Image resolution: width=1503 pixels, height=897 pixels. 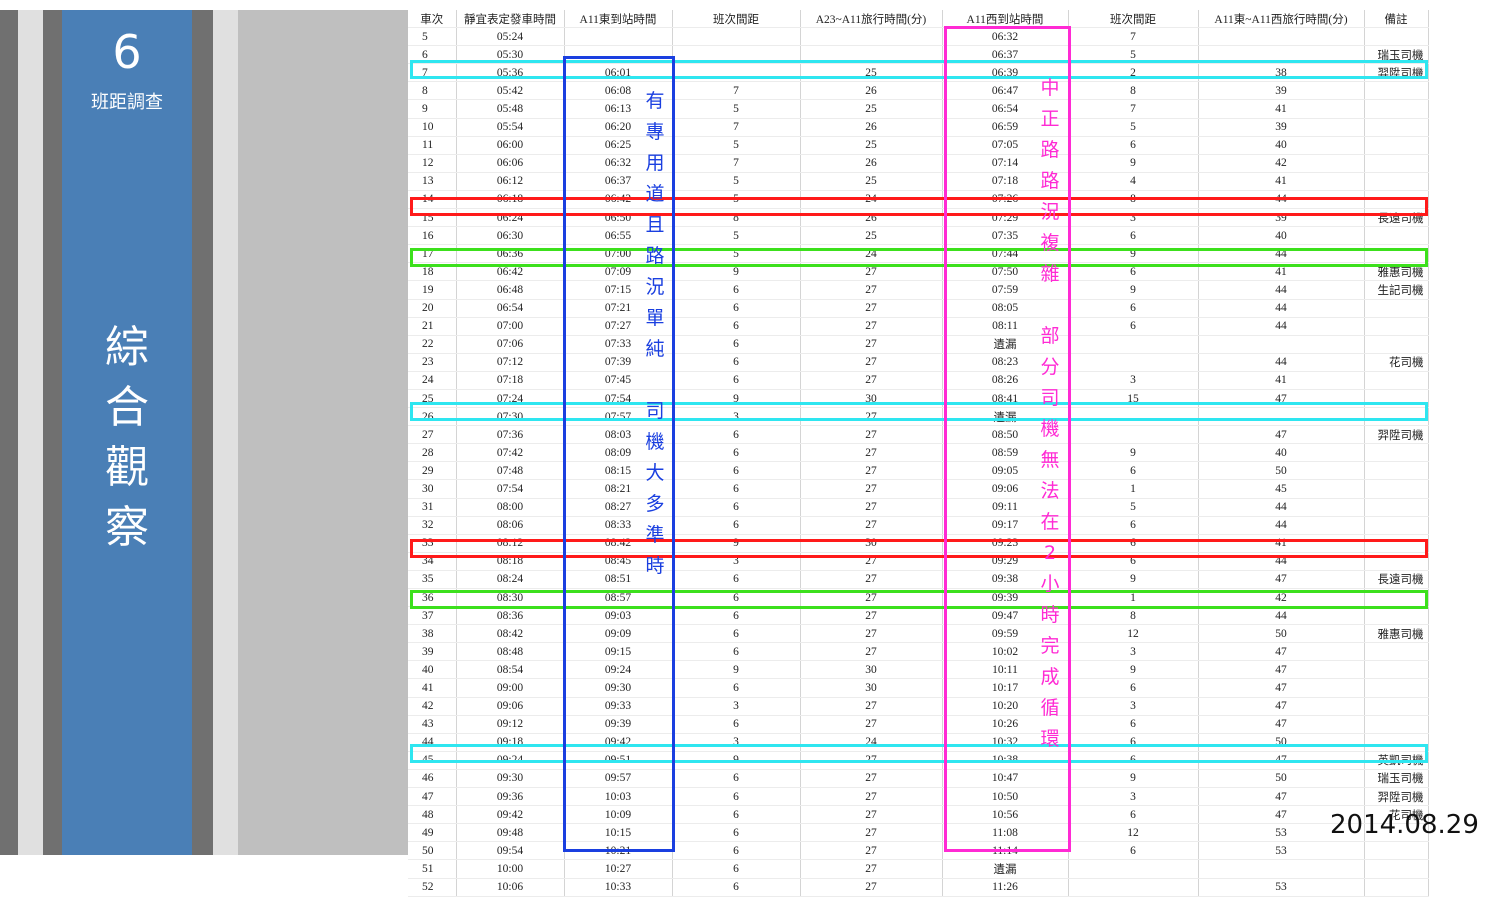 What do you see at coordinates (918, 37) in the screenshot?
I see `table-row: 5 05:24 06:32 7` at bounding box center [918, 37].